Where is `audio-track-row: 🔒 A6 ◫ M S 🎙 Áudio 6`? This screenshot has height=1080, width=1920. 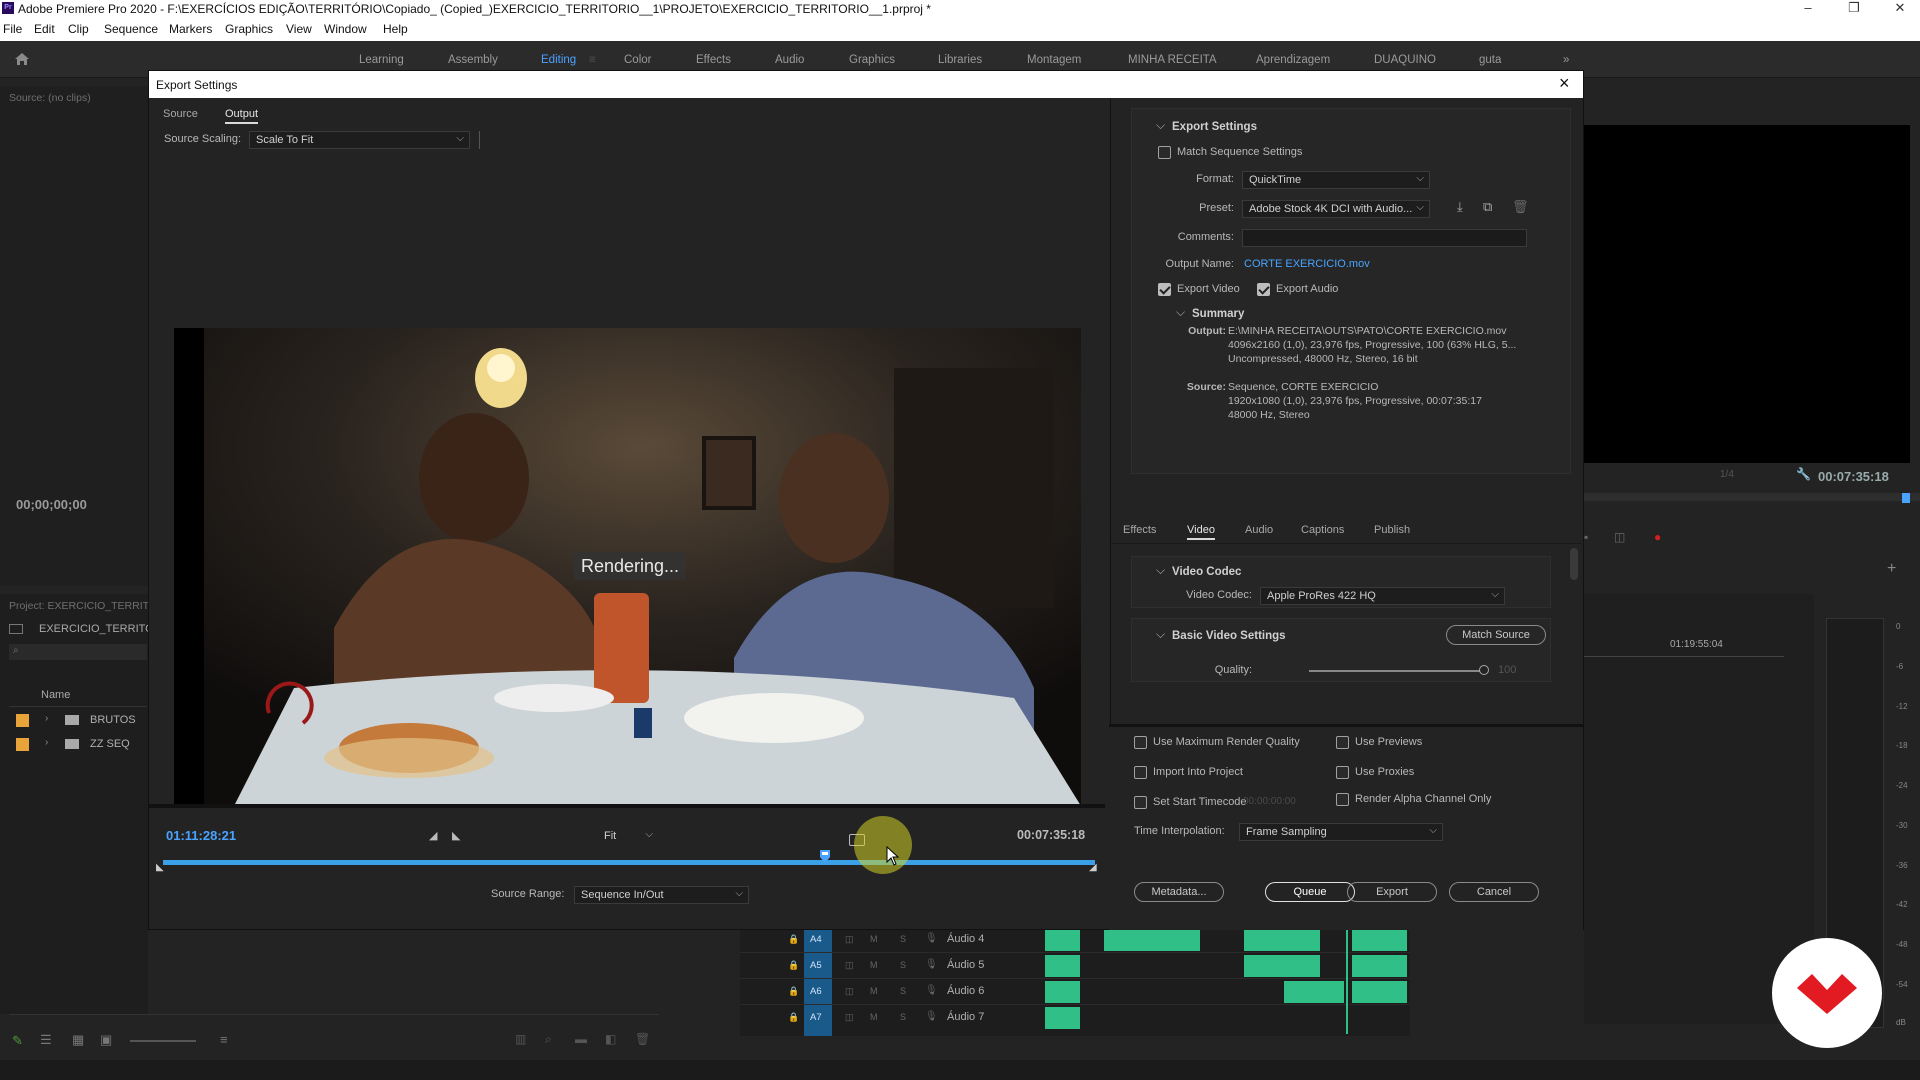
audio-track-row: 🔒 A6 ◫ M S 🎙 Áudio 6 is located at coordinates (1075, 992).